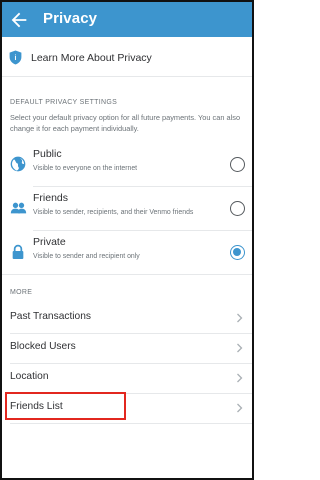  I want to click on menu-item-blocked-users: Blocked Users, so click(127, 348).